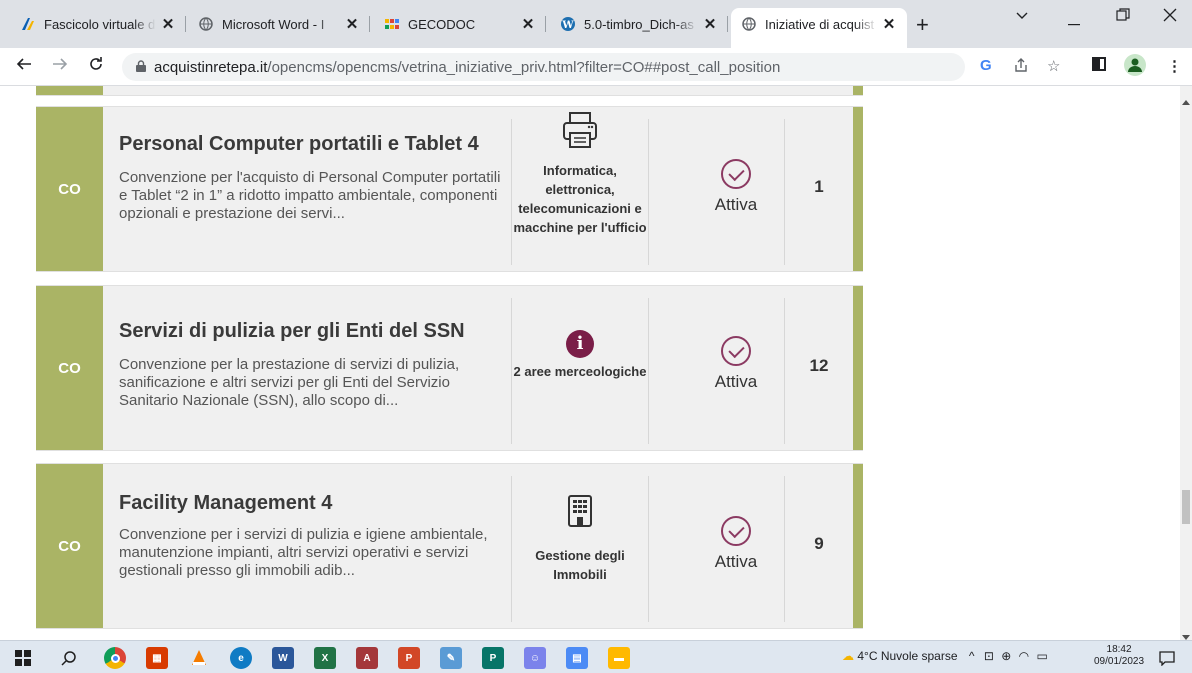  Describe the element at coordinates (1186, 101) in the screenshot. I see `scroll-up-icon` at that location.